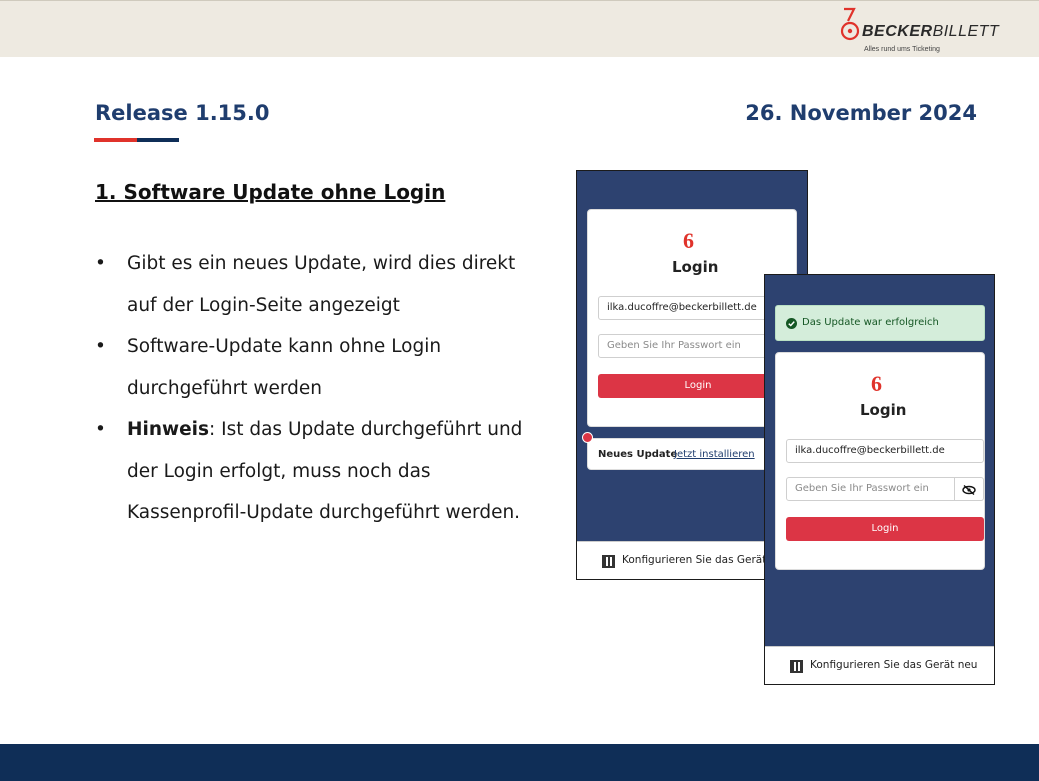 The height and width of the screenshot is (781, 1039). What do you see at coordinates (519, 28) in the screenshot?
I see `header-bar: BECKERBILLETT Alles rund ums Ticketing` at bounding box center [519, 28].